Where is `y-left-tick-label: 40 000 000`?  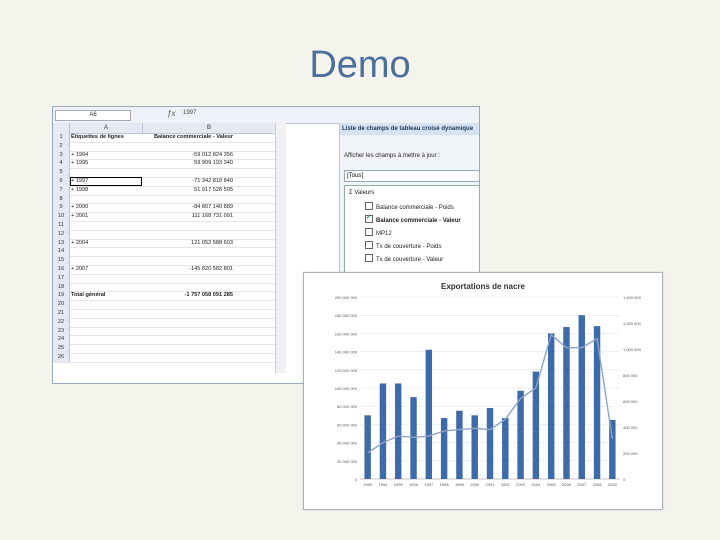 y-left-tick-label: 40 000 000 is located at coordinates (347, 443).